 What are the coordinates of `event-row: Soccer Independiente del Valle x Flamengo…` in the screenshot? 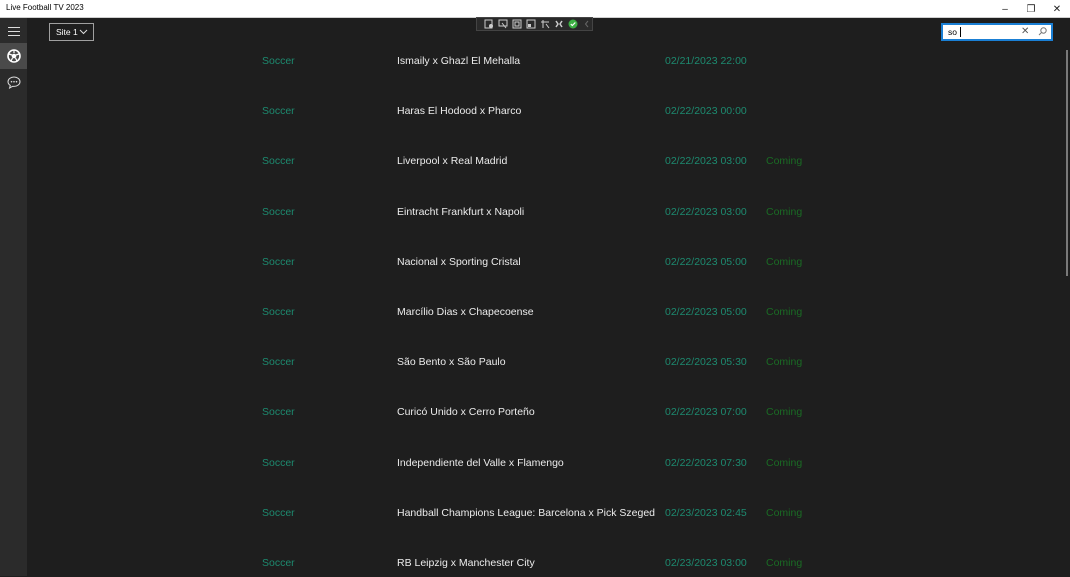 It's located at (547, 467).